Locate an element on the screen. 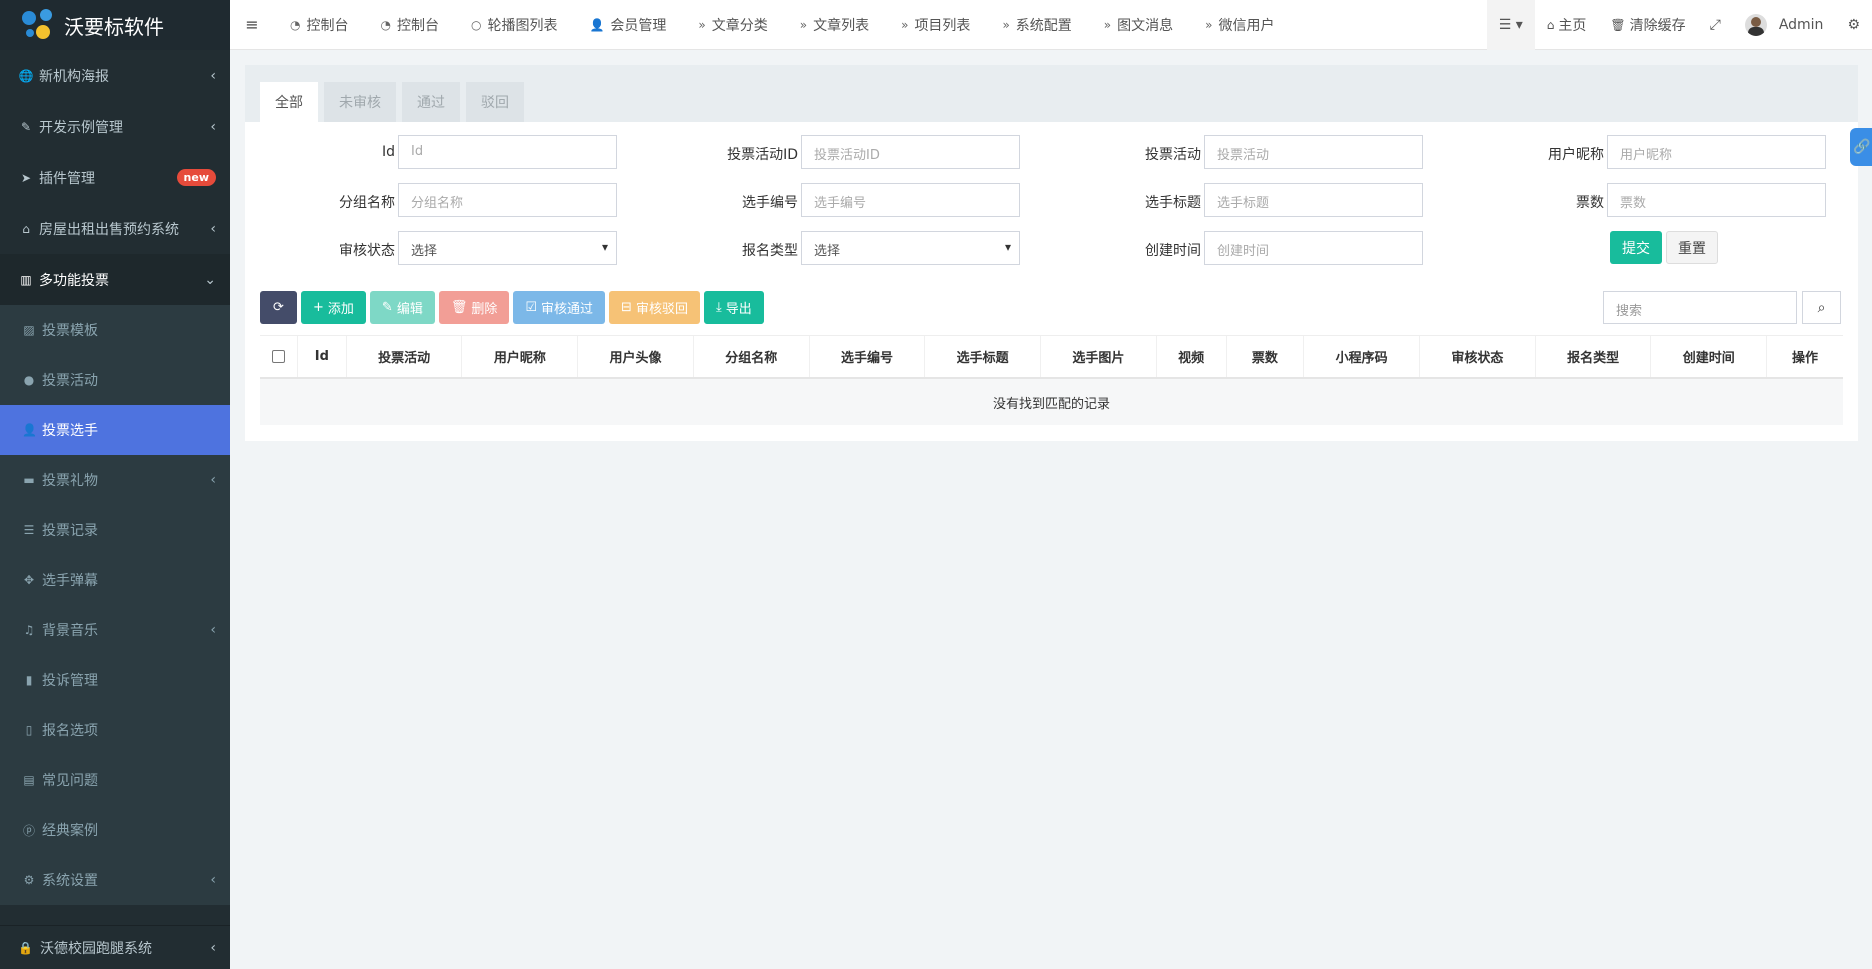  tab-list-dropdown: ☰ ▾ is located at coordinates (1510, 25).